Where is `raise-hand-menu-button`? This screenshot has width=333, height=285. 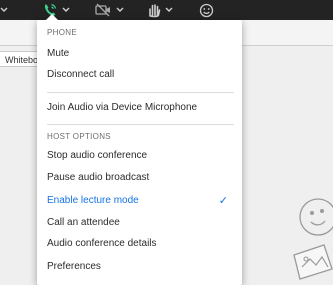 raise-hand-menu-button is located at coordinates (160, 10).